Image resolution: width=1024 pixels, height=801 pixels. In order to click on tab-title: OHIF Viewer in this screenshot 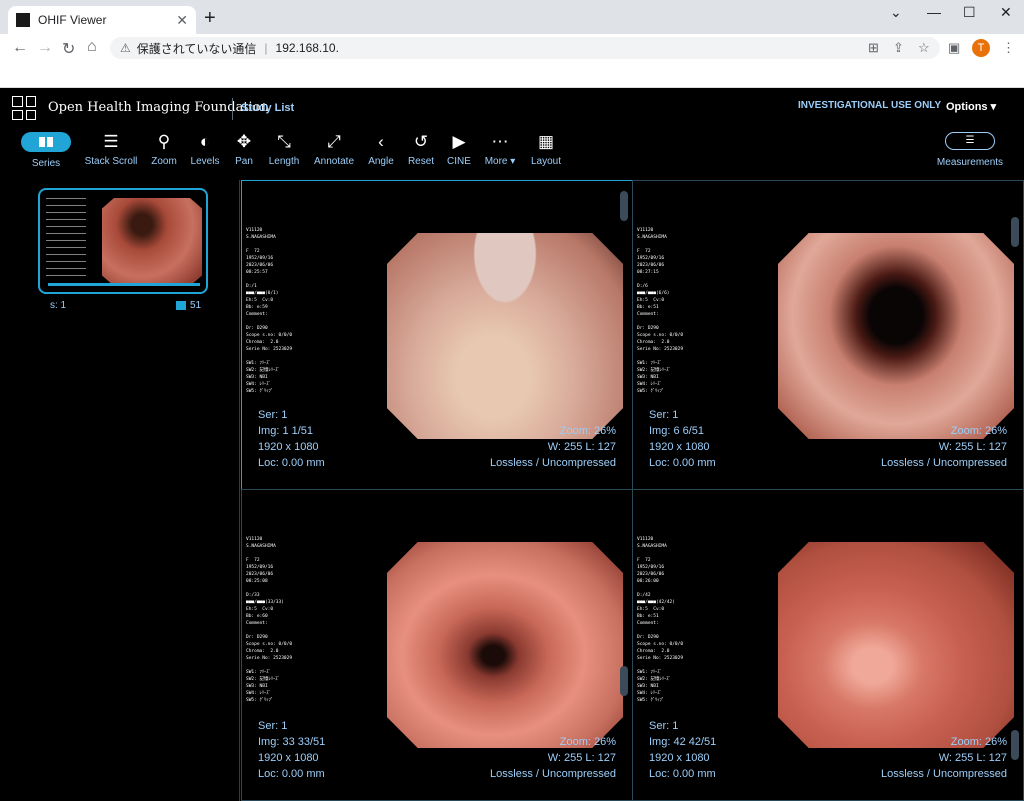, I will do `click(72, 20)`.